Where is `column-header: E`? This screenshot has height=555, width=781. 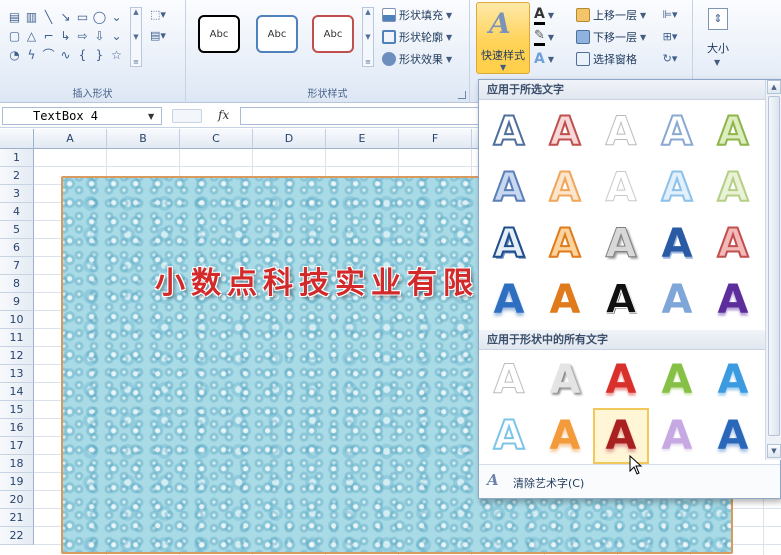
column-header: E is located at coordinates (362, 139).